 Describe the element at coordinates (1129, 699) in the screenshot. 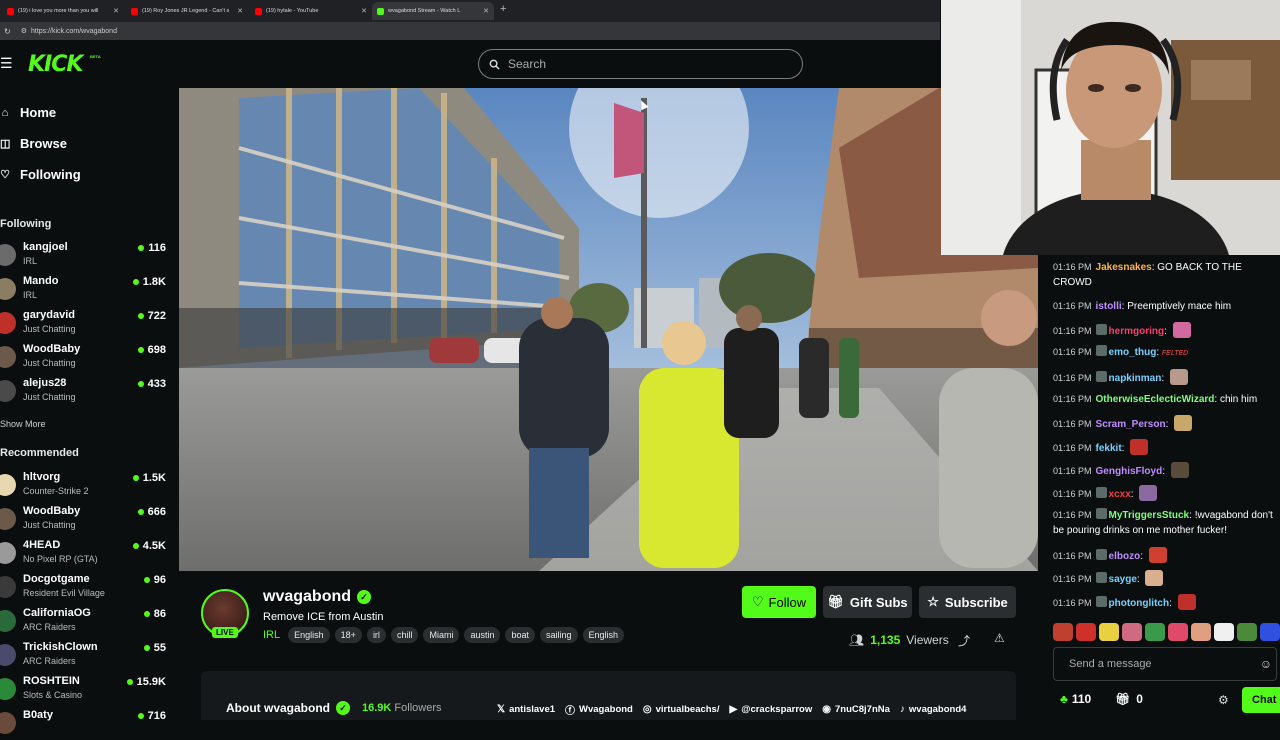

I see `gift-count: 🎁︎ 0` at that location.